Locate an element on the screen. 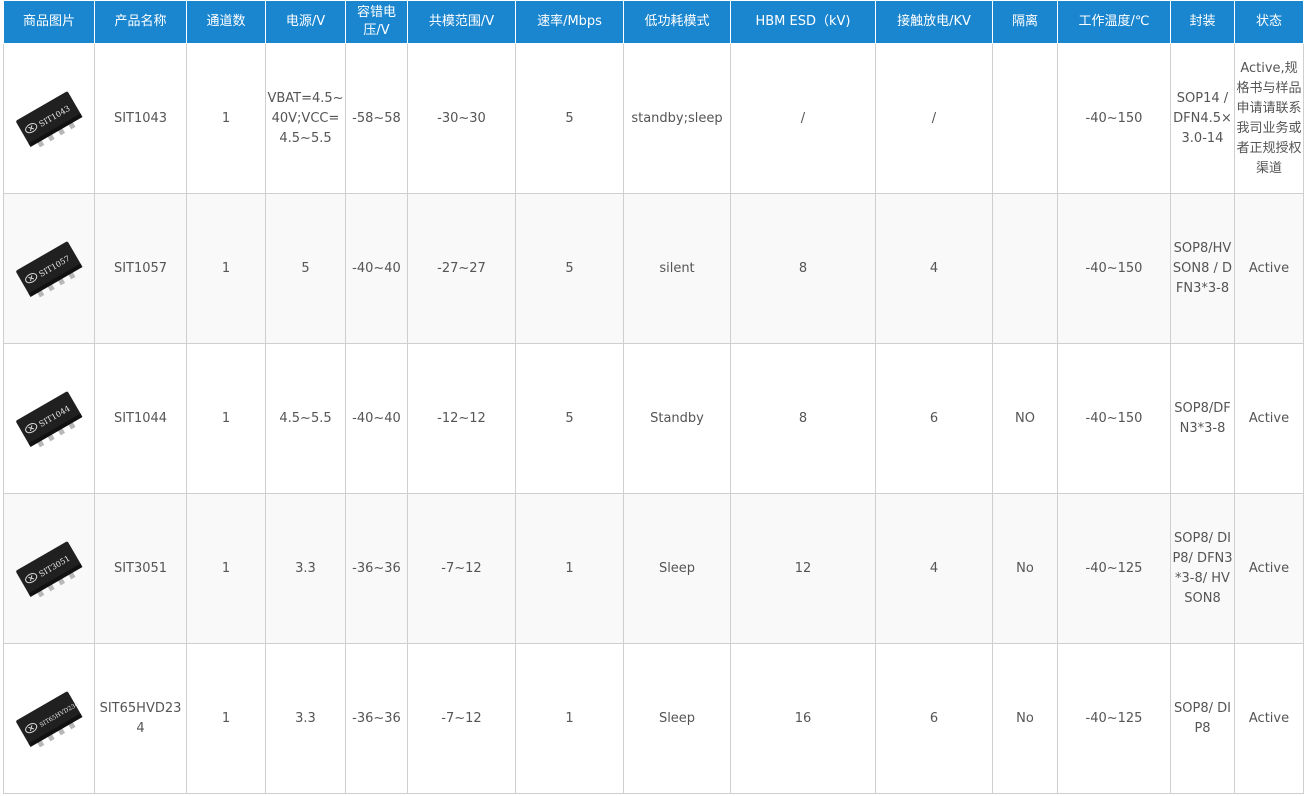  package: SOP8/HVSON8 / DFN3*3-8 is located at coordinates (1202, 268).